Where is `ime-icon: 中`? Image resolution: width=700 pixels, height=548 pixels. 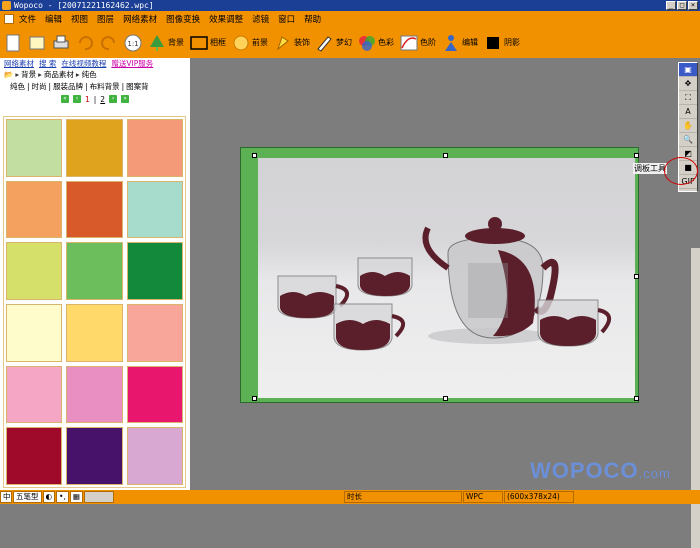 ime-icon: 中 is located at coordinates (6, 497).